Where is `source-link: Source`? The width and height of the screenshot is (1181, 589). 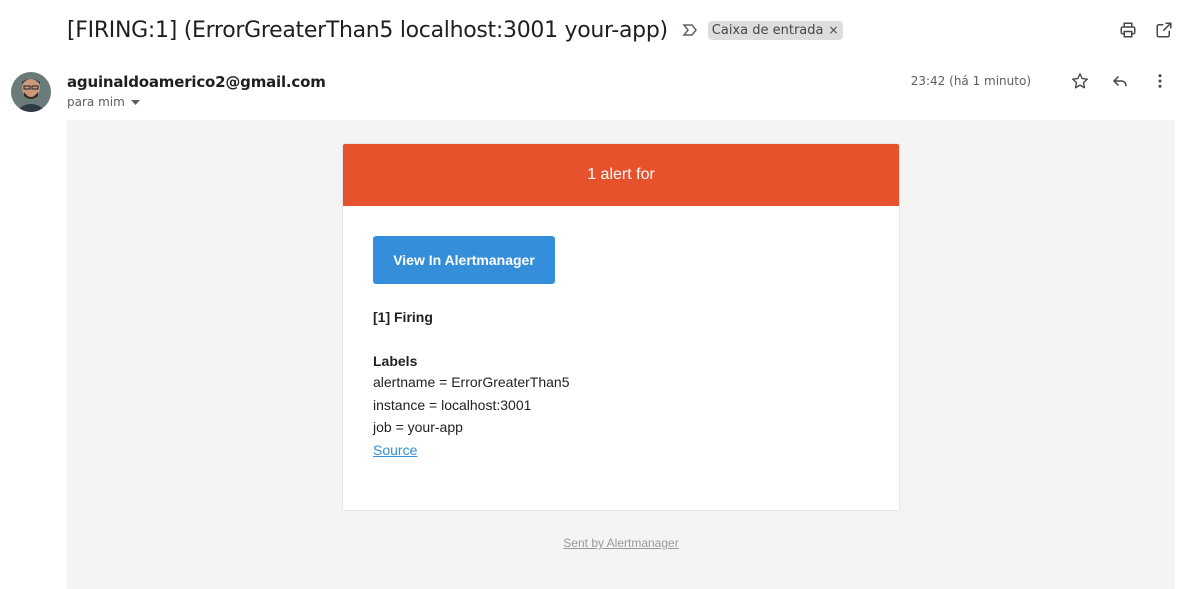
source-link: Source is located at coordinates (395, 450).